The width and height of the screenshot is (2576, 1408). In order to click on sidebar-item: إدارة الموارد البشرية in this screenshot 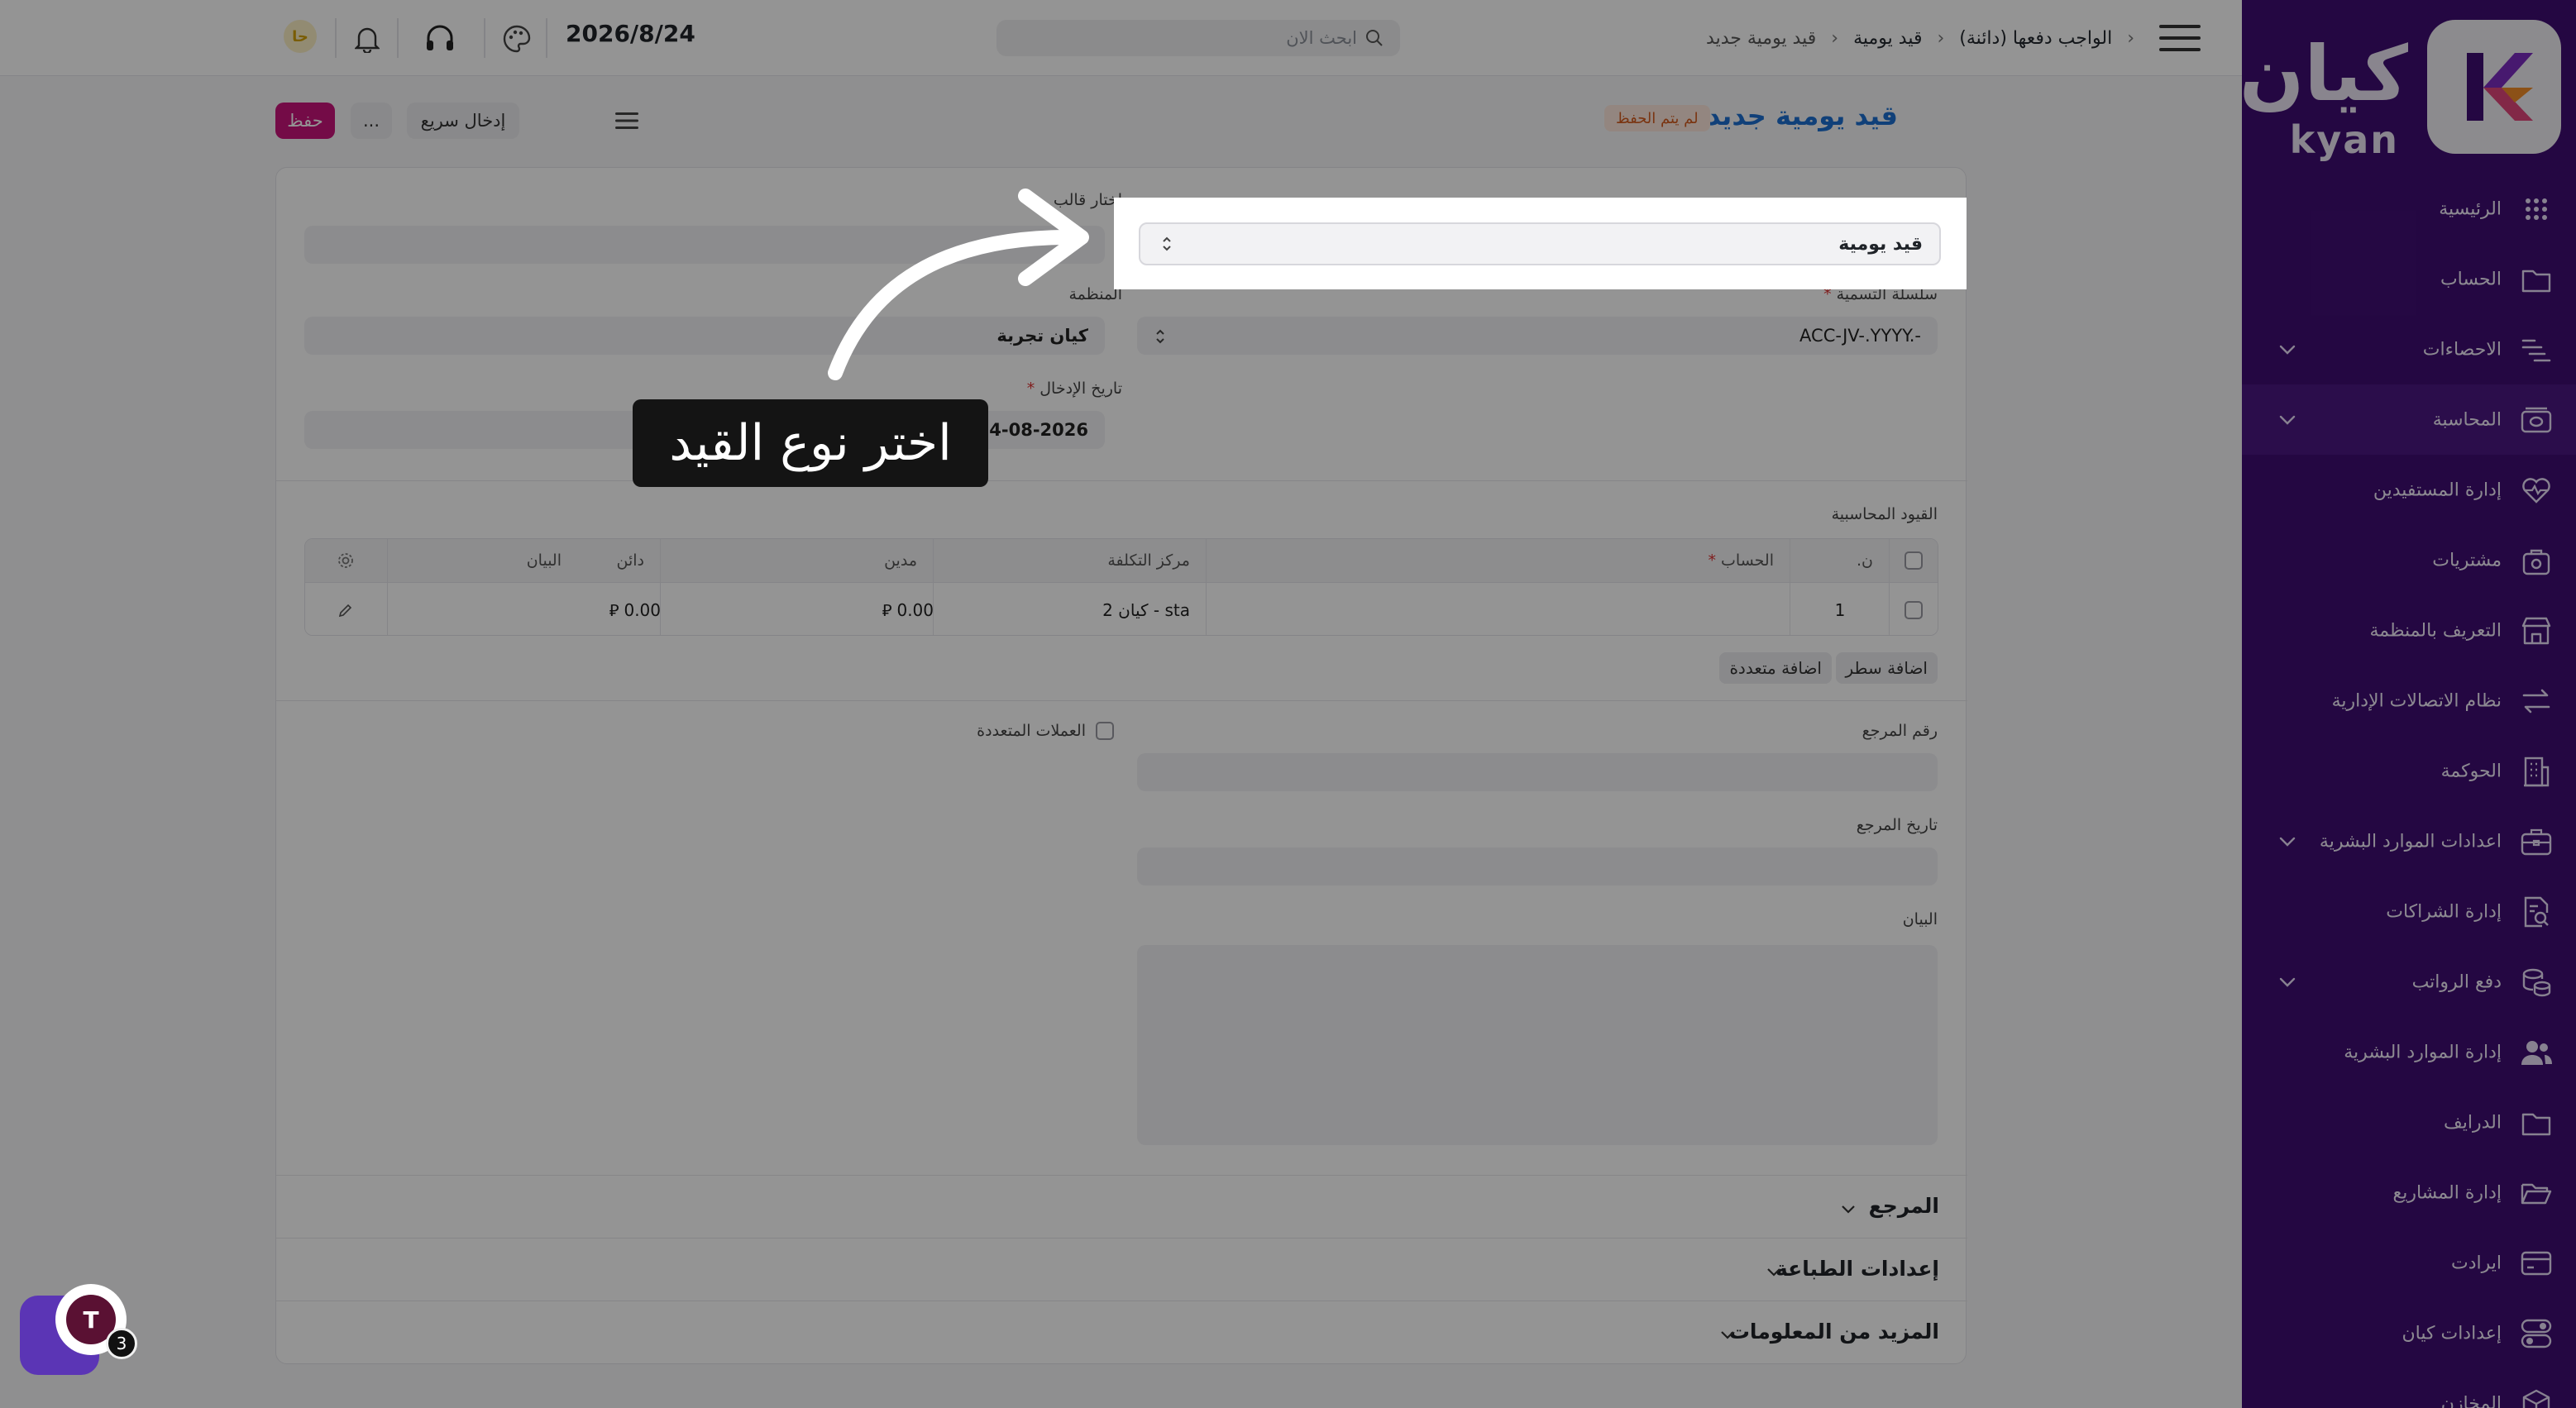, I will do `click(2409, 1052)`.